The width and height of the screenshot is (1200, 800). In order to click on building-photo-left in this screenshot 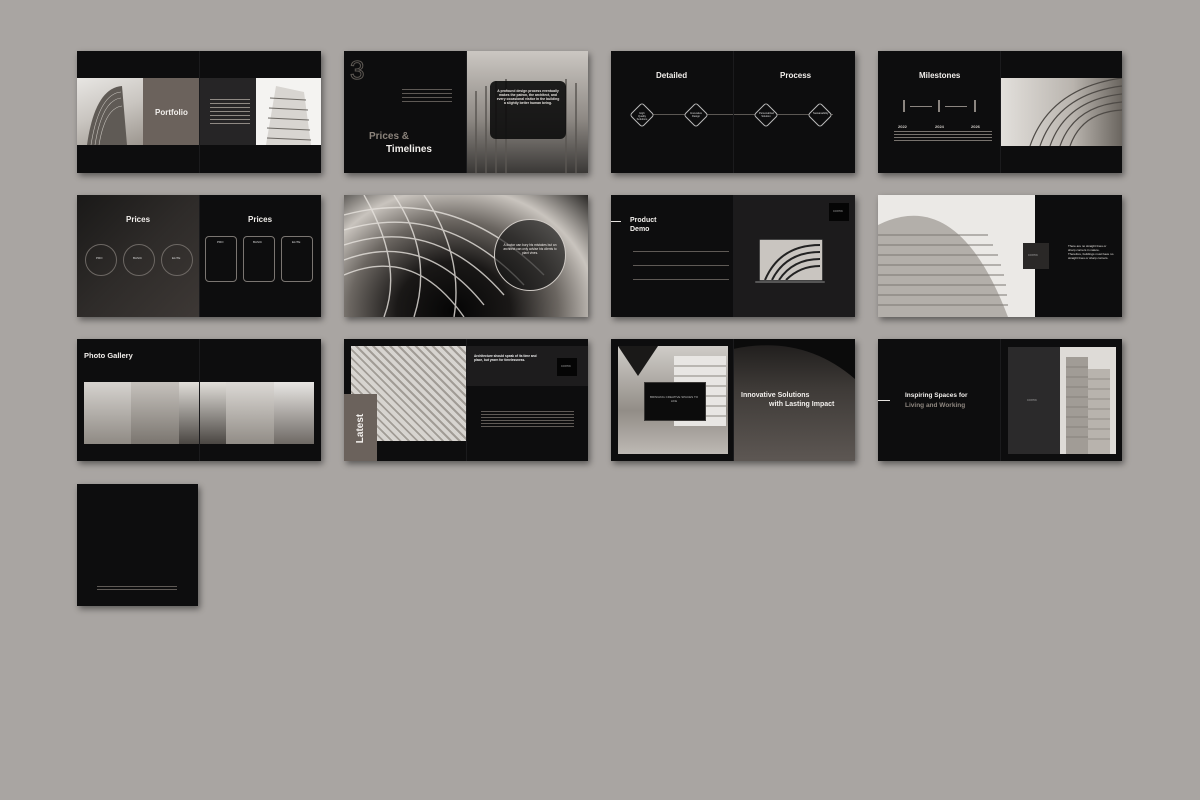, I will do `click(110, 112)`.